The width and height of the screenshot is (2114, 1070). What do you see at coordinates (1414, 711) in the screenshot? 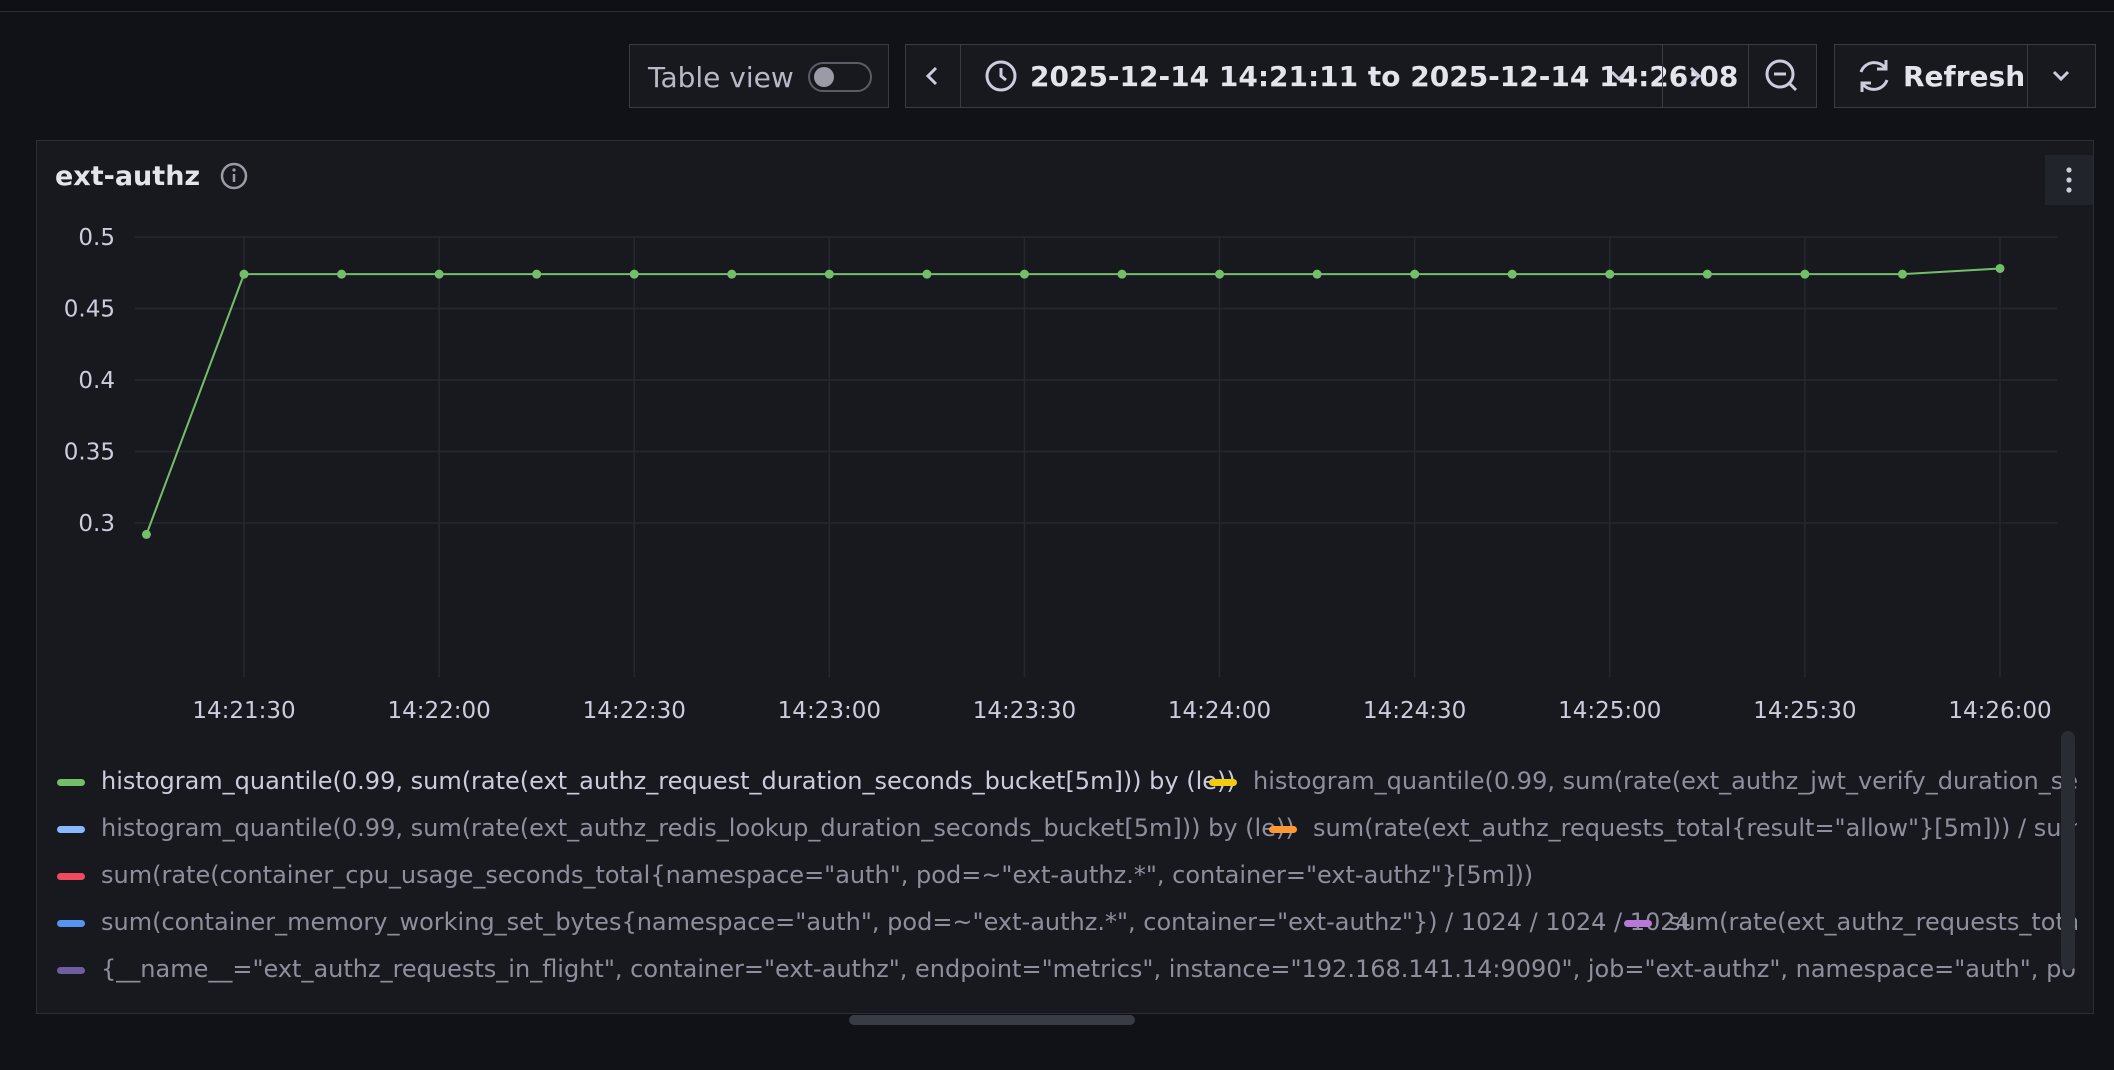
I see `x-tick-label: 14:24:30` at bounding box center [1414, 711].